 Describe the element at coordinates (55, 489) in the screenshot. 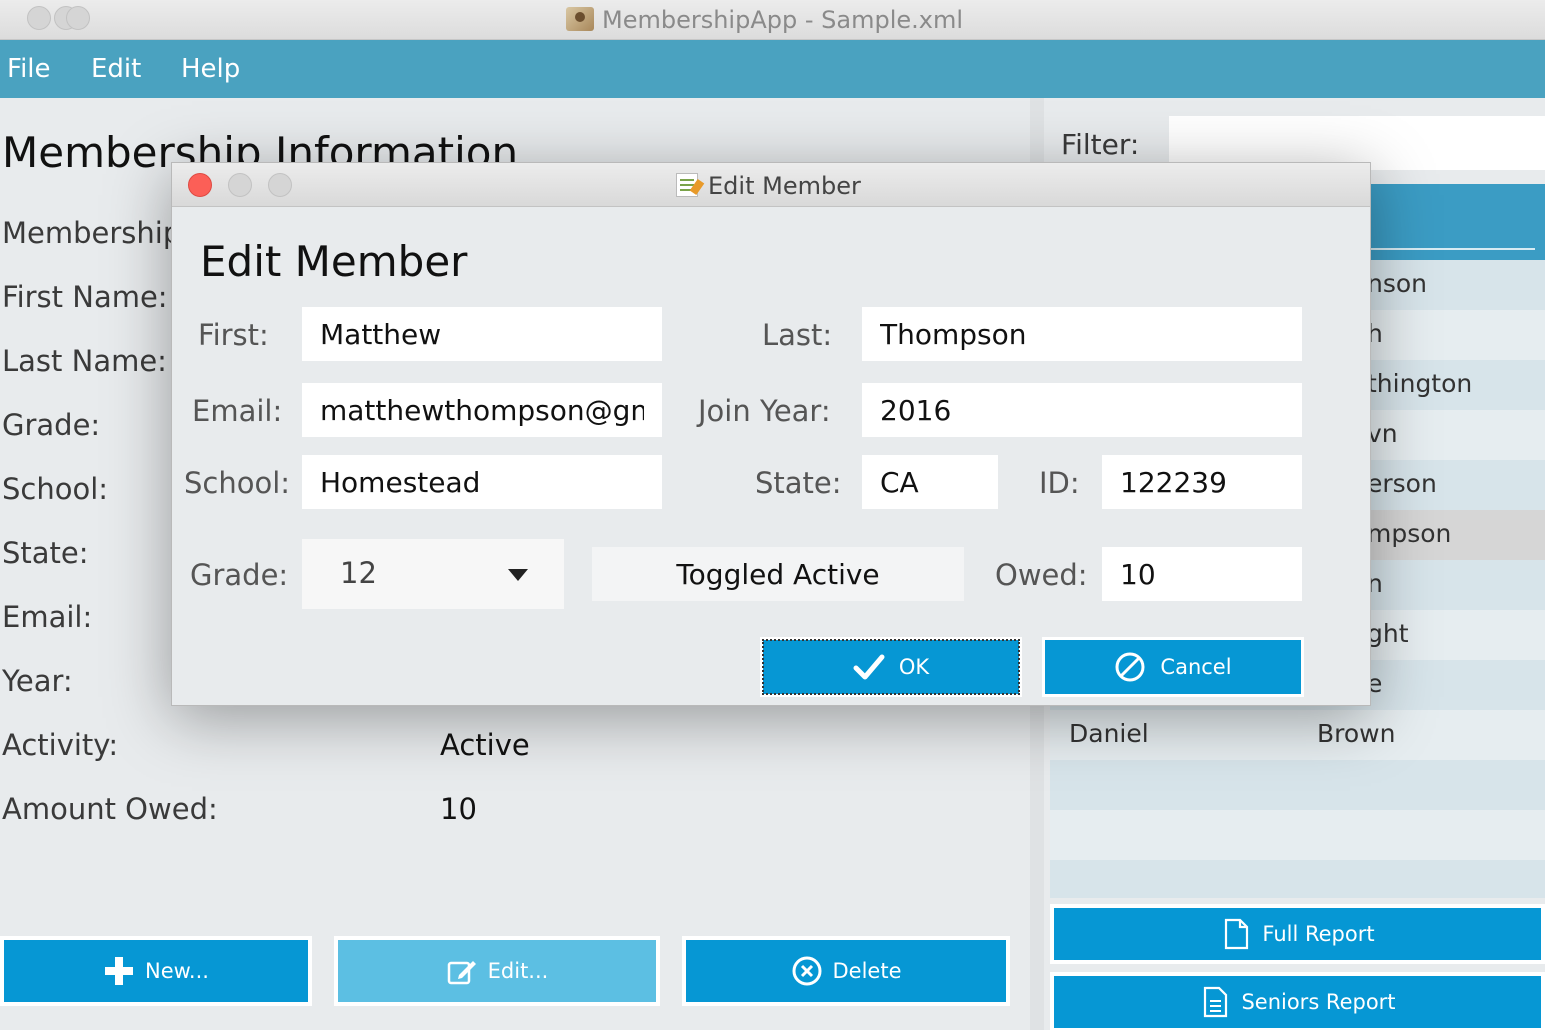

I see `label-school: School:` at that location.